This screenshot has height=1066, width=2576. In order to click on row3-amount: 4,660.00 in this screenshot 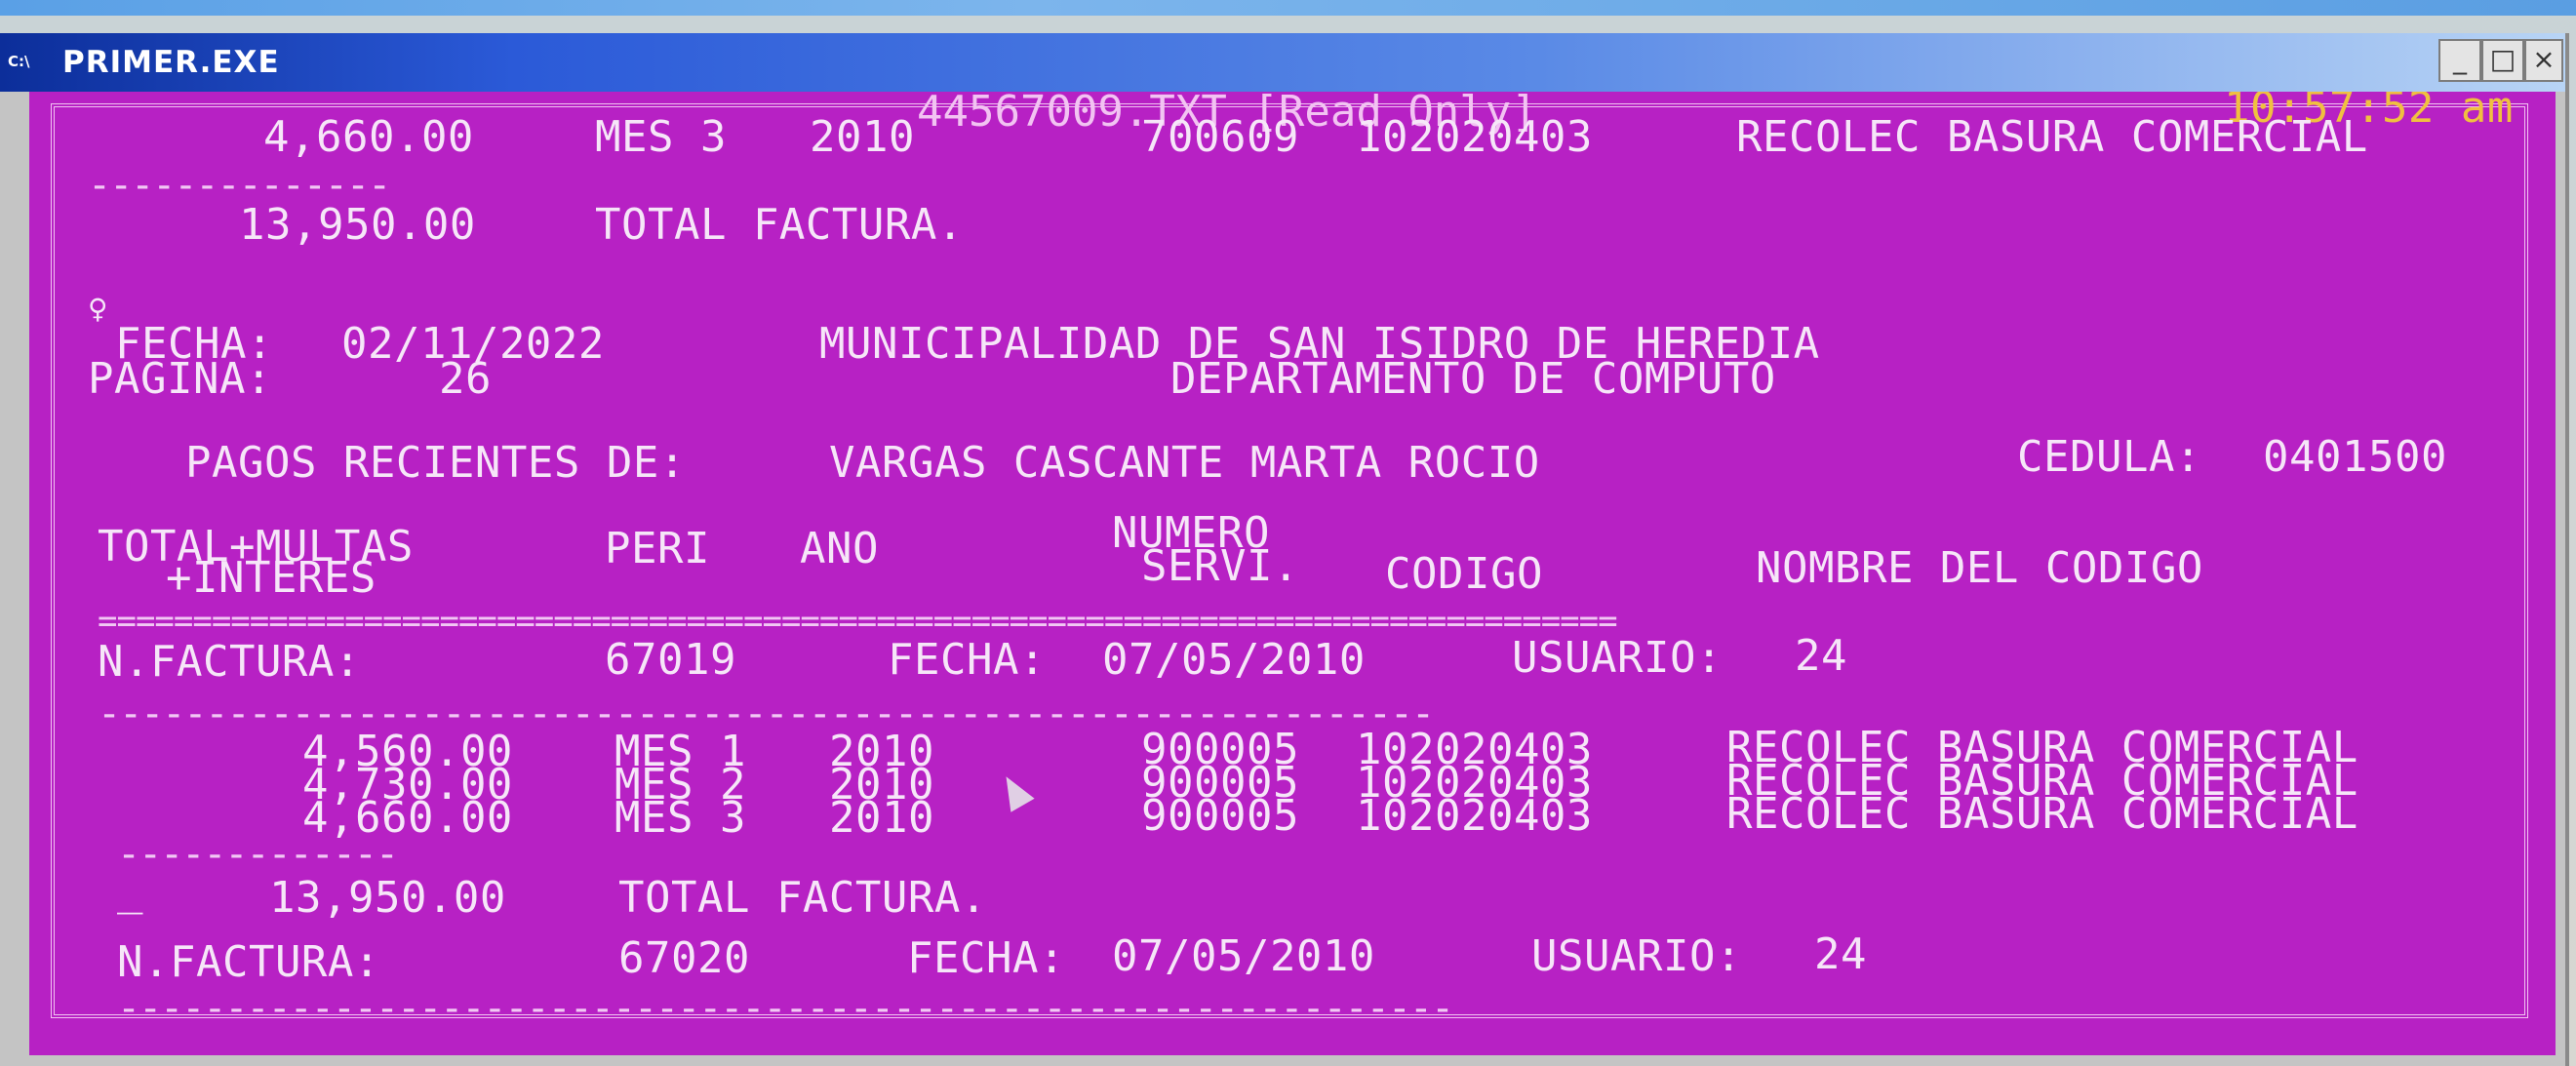, I will do `click(407, 818)`.